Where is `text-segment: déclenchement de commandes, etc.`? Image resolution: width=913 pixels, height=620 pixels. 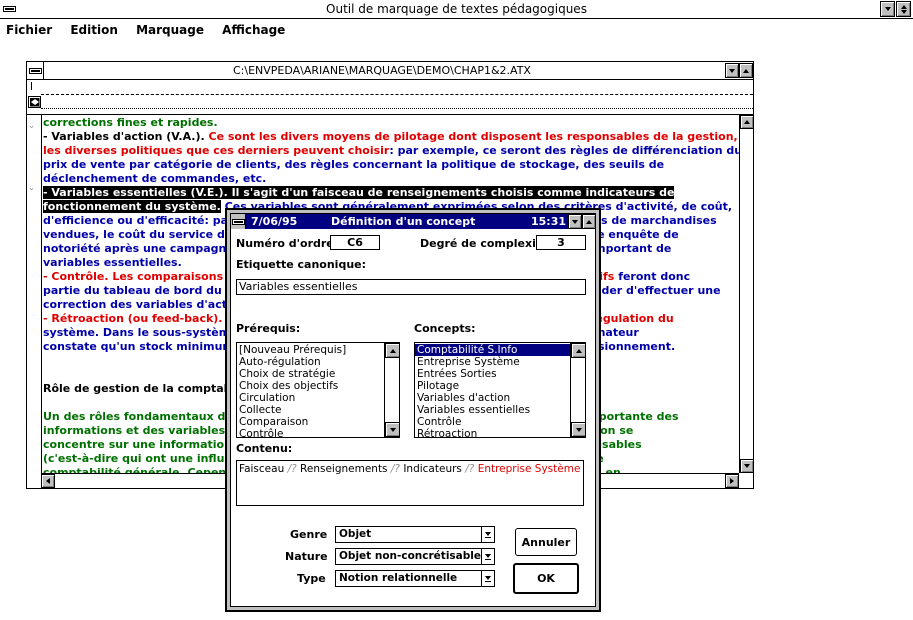 text-segment: déclenchement de commandes, etc. is located at coordinates (155, 178).